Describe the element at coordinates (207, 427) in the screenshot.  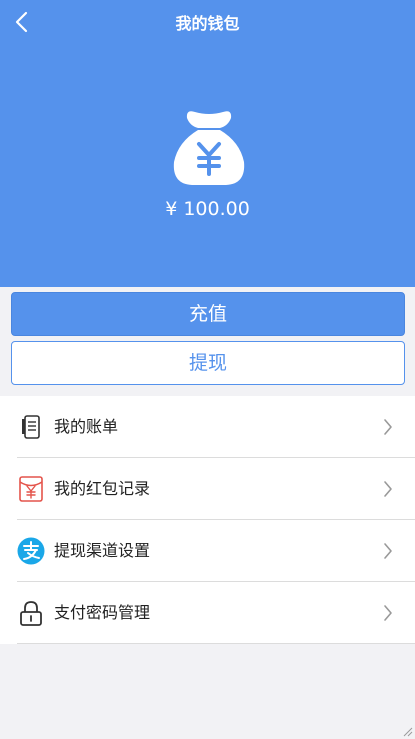
I see `menu-item-bills: 我的账单` at that location.